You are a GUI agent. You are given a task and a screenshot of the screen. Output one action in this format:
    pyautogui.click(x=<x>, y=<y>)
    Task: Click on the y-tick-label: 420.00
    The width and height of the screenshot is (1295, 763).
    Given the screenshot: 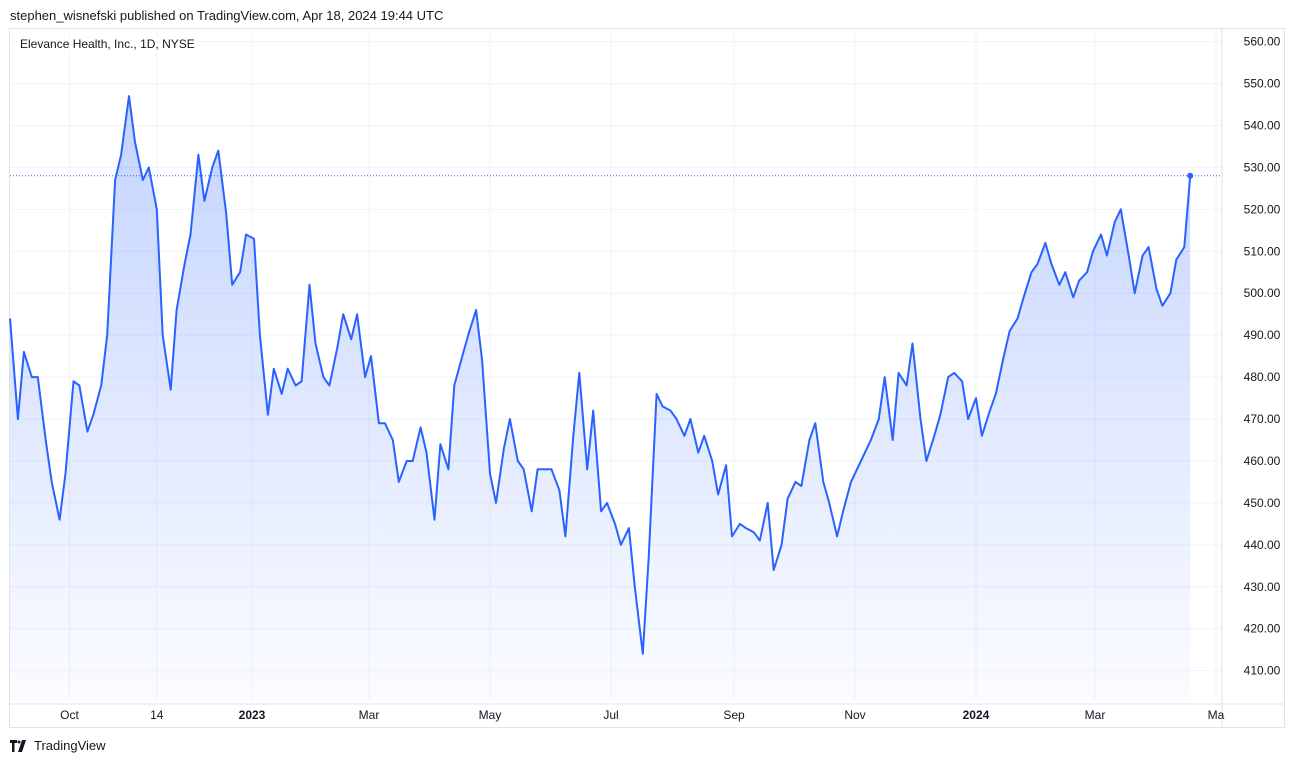 What is the action you would take?
    pyautogui.click(x=1262, y=629)
    